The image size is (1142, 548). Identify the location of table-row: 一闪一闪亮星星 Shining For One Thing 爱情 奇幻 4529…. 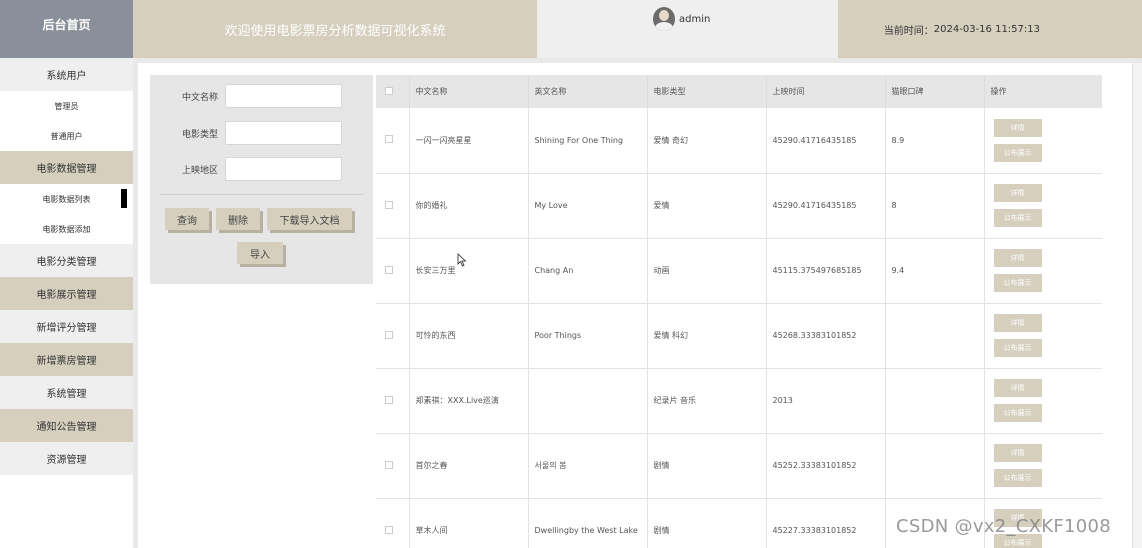
(739, 141).